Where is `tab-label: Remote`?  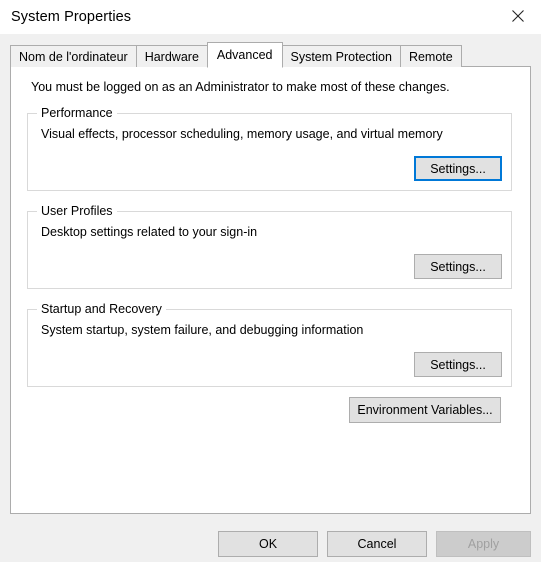
tab-label: Remote is located at coordinates (430, 56).